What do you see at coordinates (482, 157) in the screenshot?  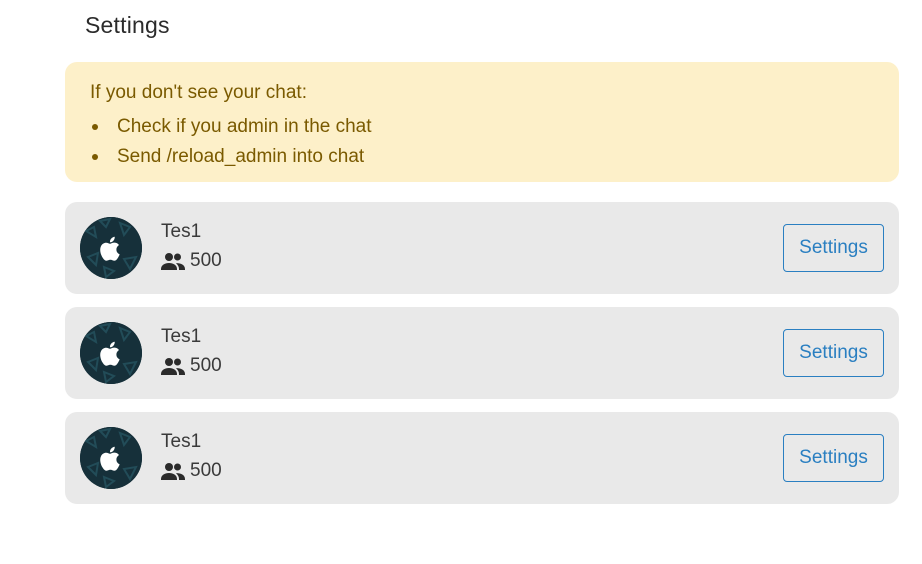 I see `notice-item: Send /reload_admin into chat` at bounding box center [482, 157].